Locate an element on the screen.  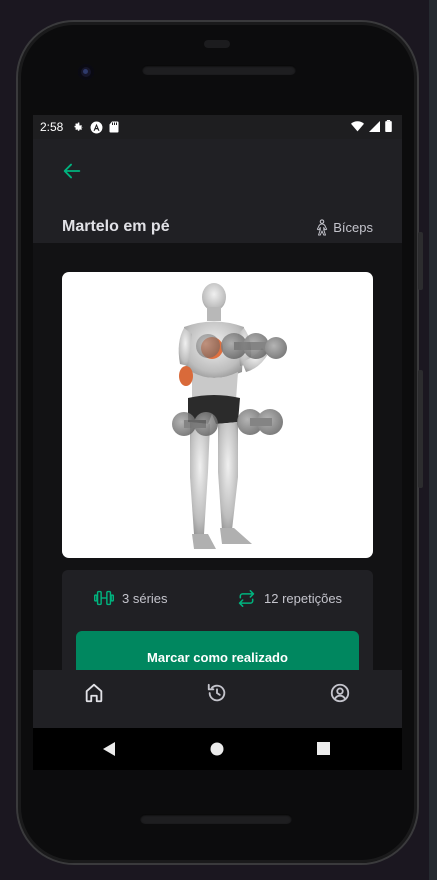
recents-square-icon is located at coordinates (323, 748).